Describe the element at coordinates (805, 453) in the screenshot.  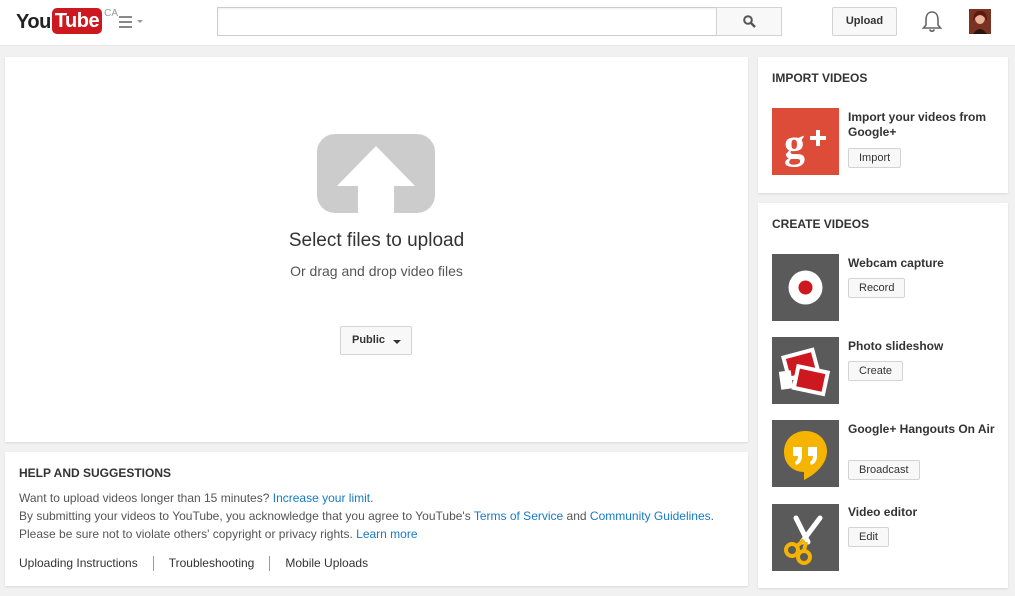
I see `hangouts-icon` at that location.